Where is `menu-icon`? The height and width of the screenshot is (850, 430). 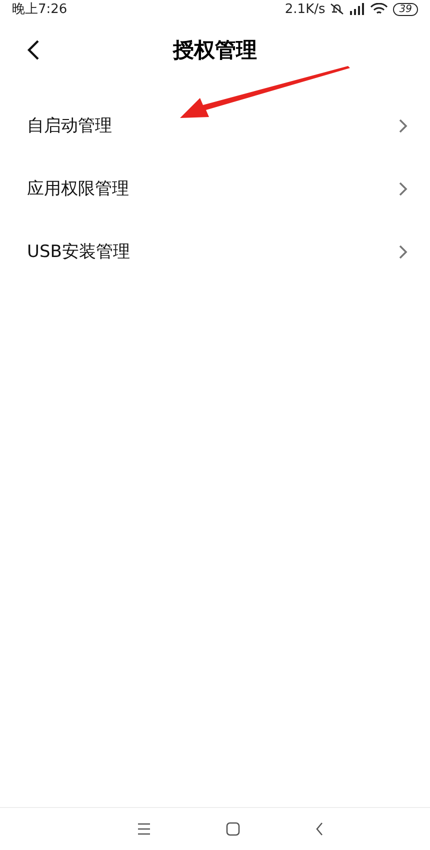 menu-icon is located at coordinates (143, 829).